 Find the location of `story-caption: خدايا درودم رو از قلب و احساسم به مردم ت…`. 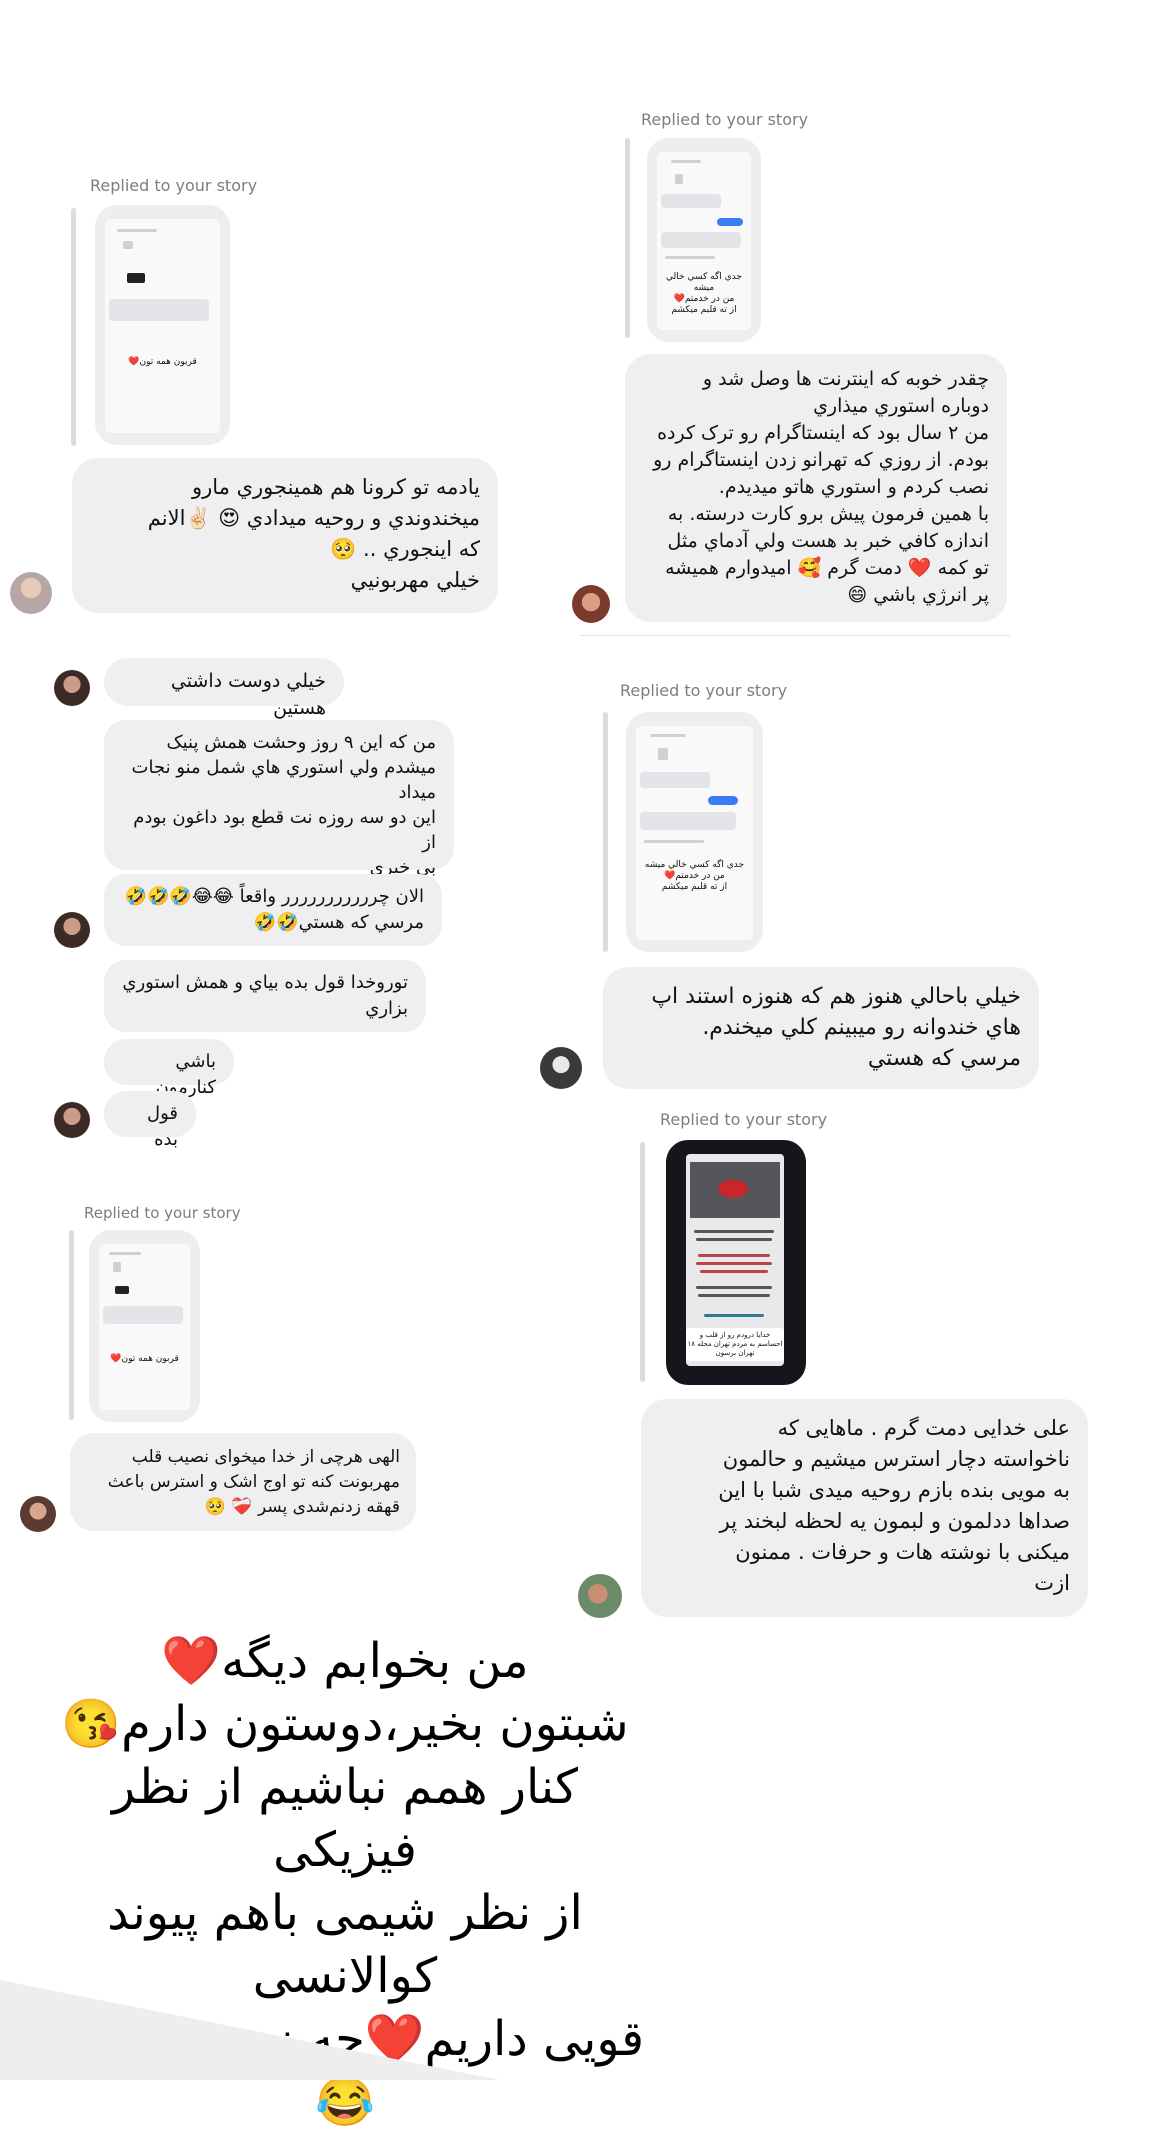

story-caption: خدايا درودم رو از قلب و احساسم به مردم ت… is located at coordinates (735, 1344).